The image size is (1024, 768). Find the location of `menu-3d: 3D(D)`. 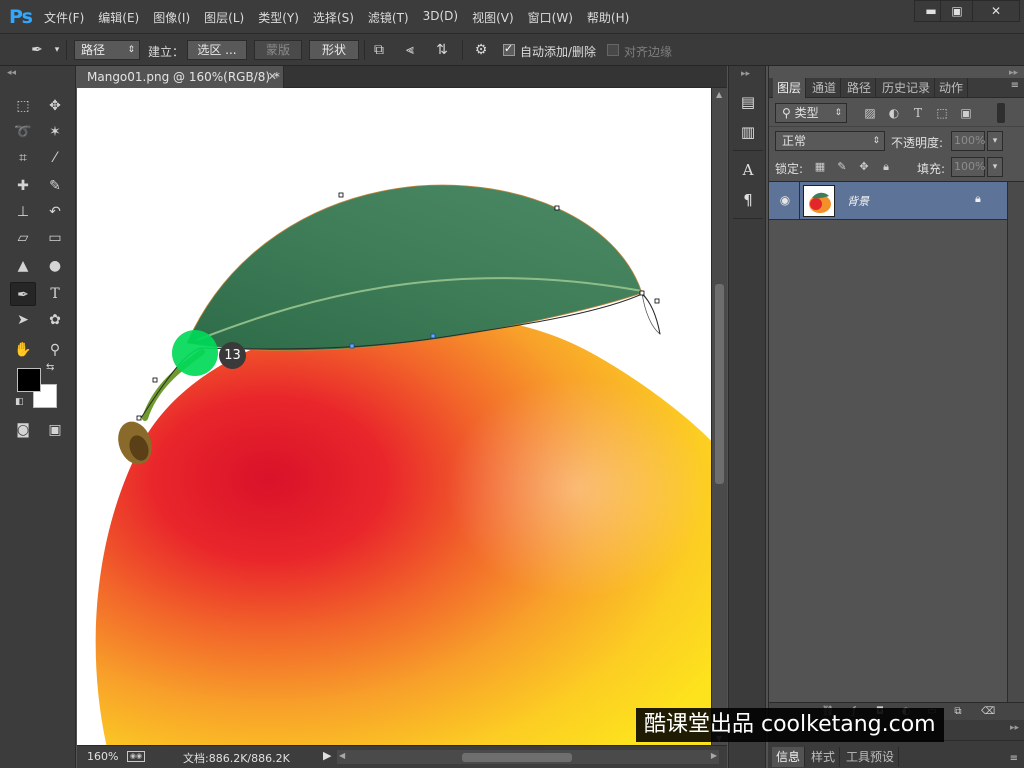

menu-3d: 3D(D) is located at coordinates (440, 17).